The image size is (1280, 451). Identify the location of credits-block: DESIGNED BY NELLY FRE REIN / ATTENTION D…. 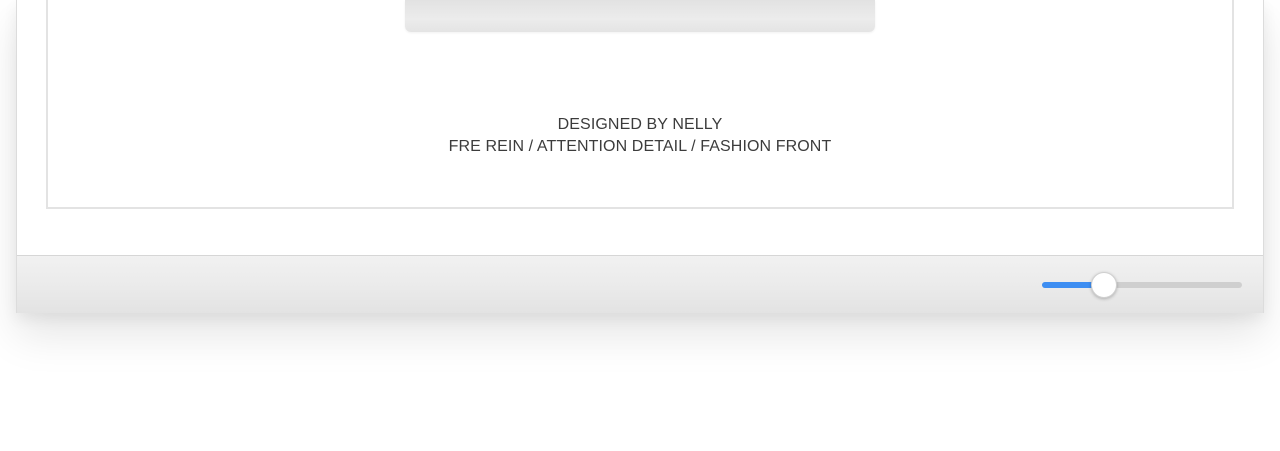
(640, 136).